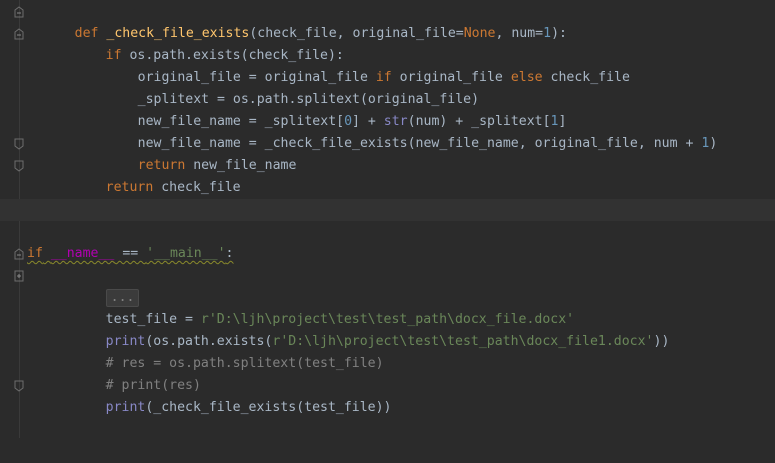 Image resolution: width=775 pixels, height=463 pixels. What do you see at coordinates (387, 210) in the screenshot?
I see `current-line-highlight` at bounding box center [387, 210].